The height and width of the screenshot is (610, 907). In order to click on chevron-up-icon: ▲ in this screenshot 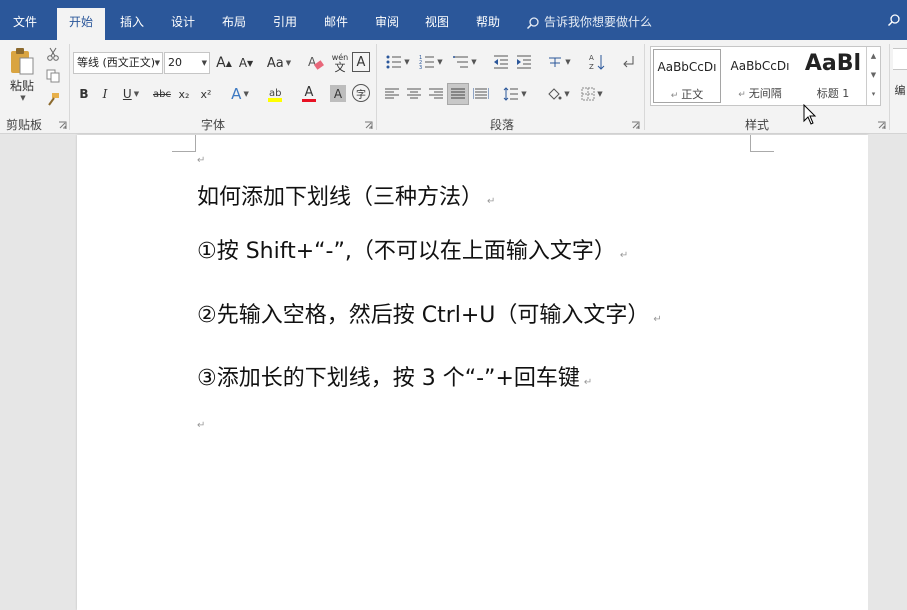, I will do `click(873, 56)`.